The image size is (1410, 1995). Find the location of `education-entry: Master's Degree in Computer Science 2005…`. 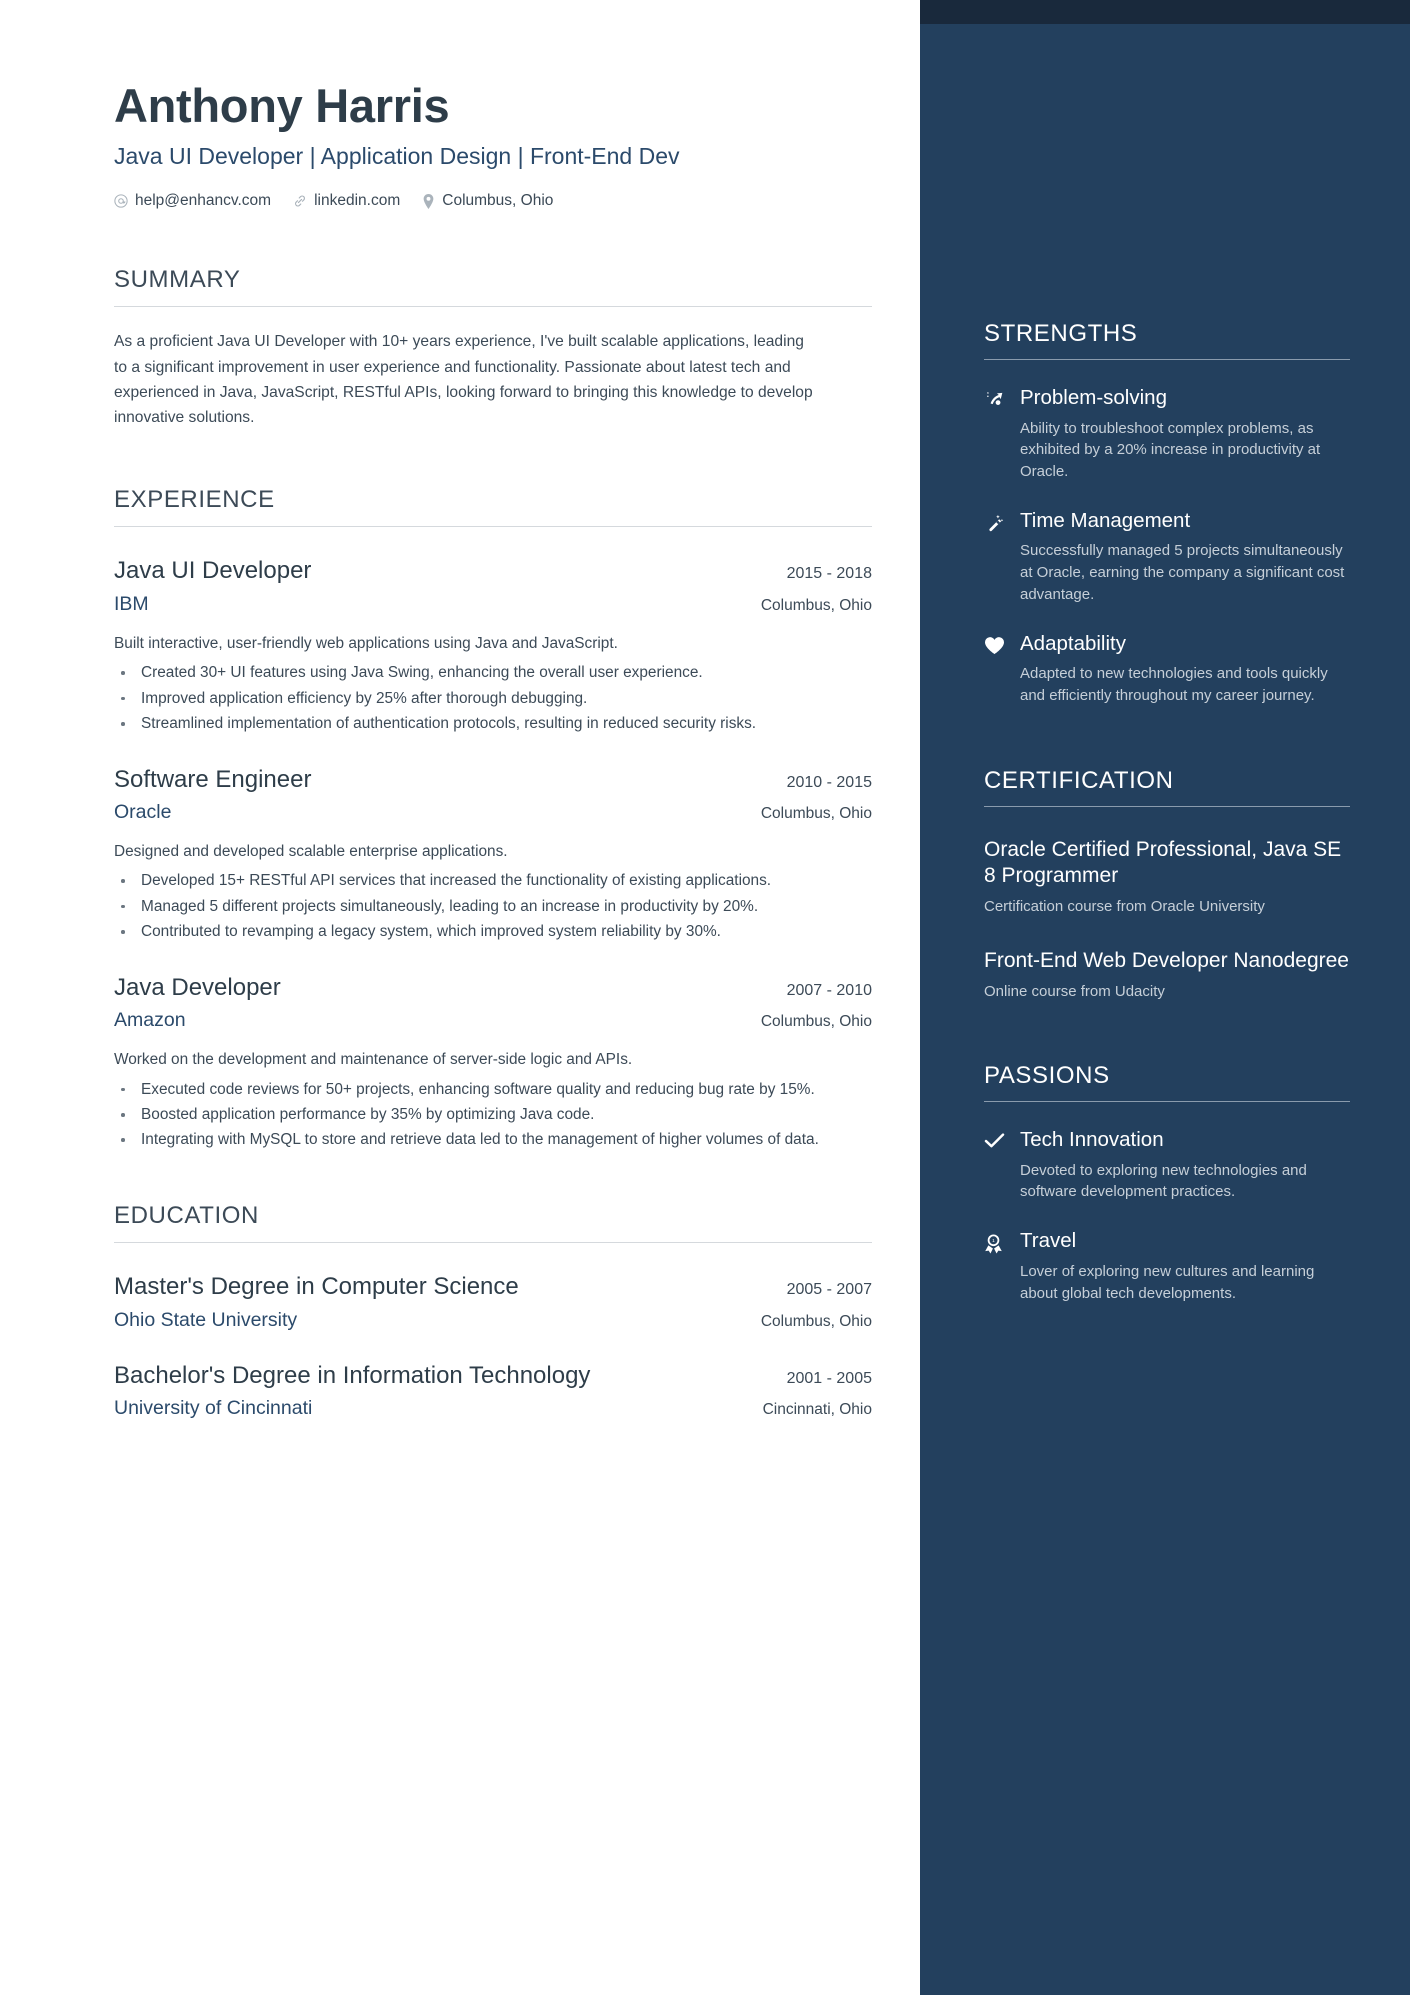

education-entry: Master's Degree in Computer Science 2005… is located at coordinates (493, 1302).